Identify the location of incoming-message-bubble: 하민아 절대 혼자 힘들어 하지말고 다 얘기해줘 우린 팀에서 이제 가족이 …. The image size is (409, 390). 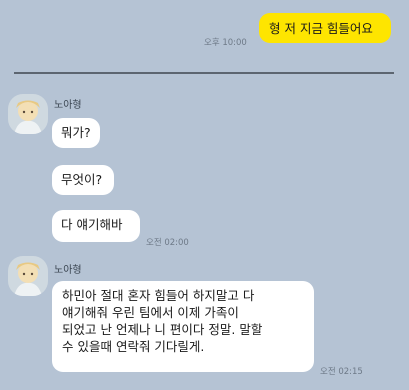
(183, 326).